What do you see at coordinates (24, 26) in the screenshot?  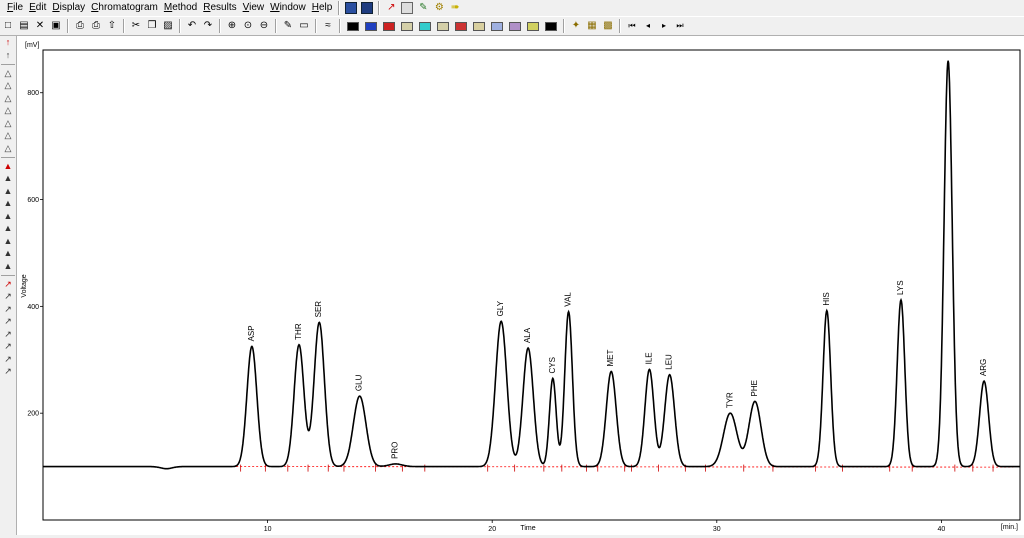 I see `open-icon: ▤` at bounding box center [24, 26].